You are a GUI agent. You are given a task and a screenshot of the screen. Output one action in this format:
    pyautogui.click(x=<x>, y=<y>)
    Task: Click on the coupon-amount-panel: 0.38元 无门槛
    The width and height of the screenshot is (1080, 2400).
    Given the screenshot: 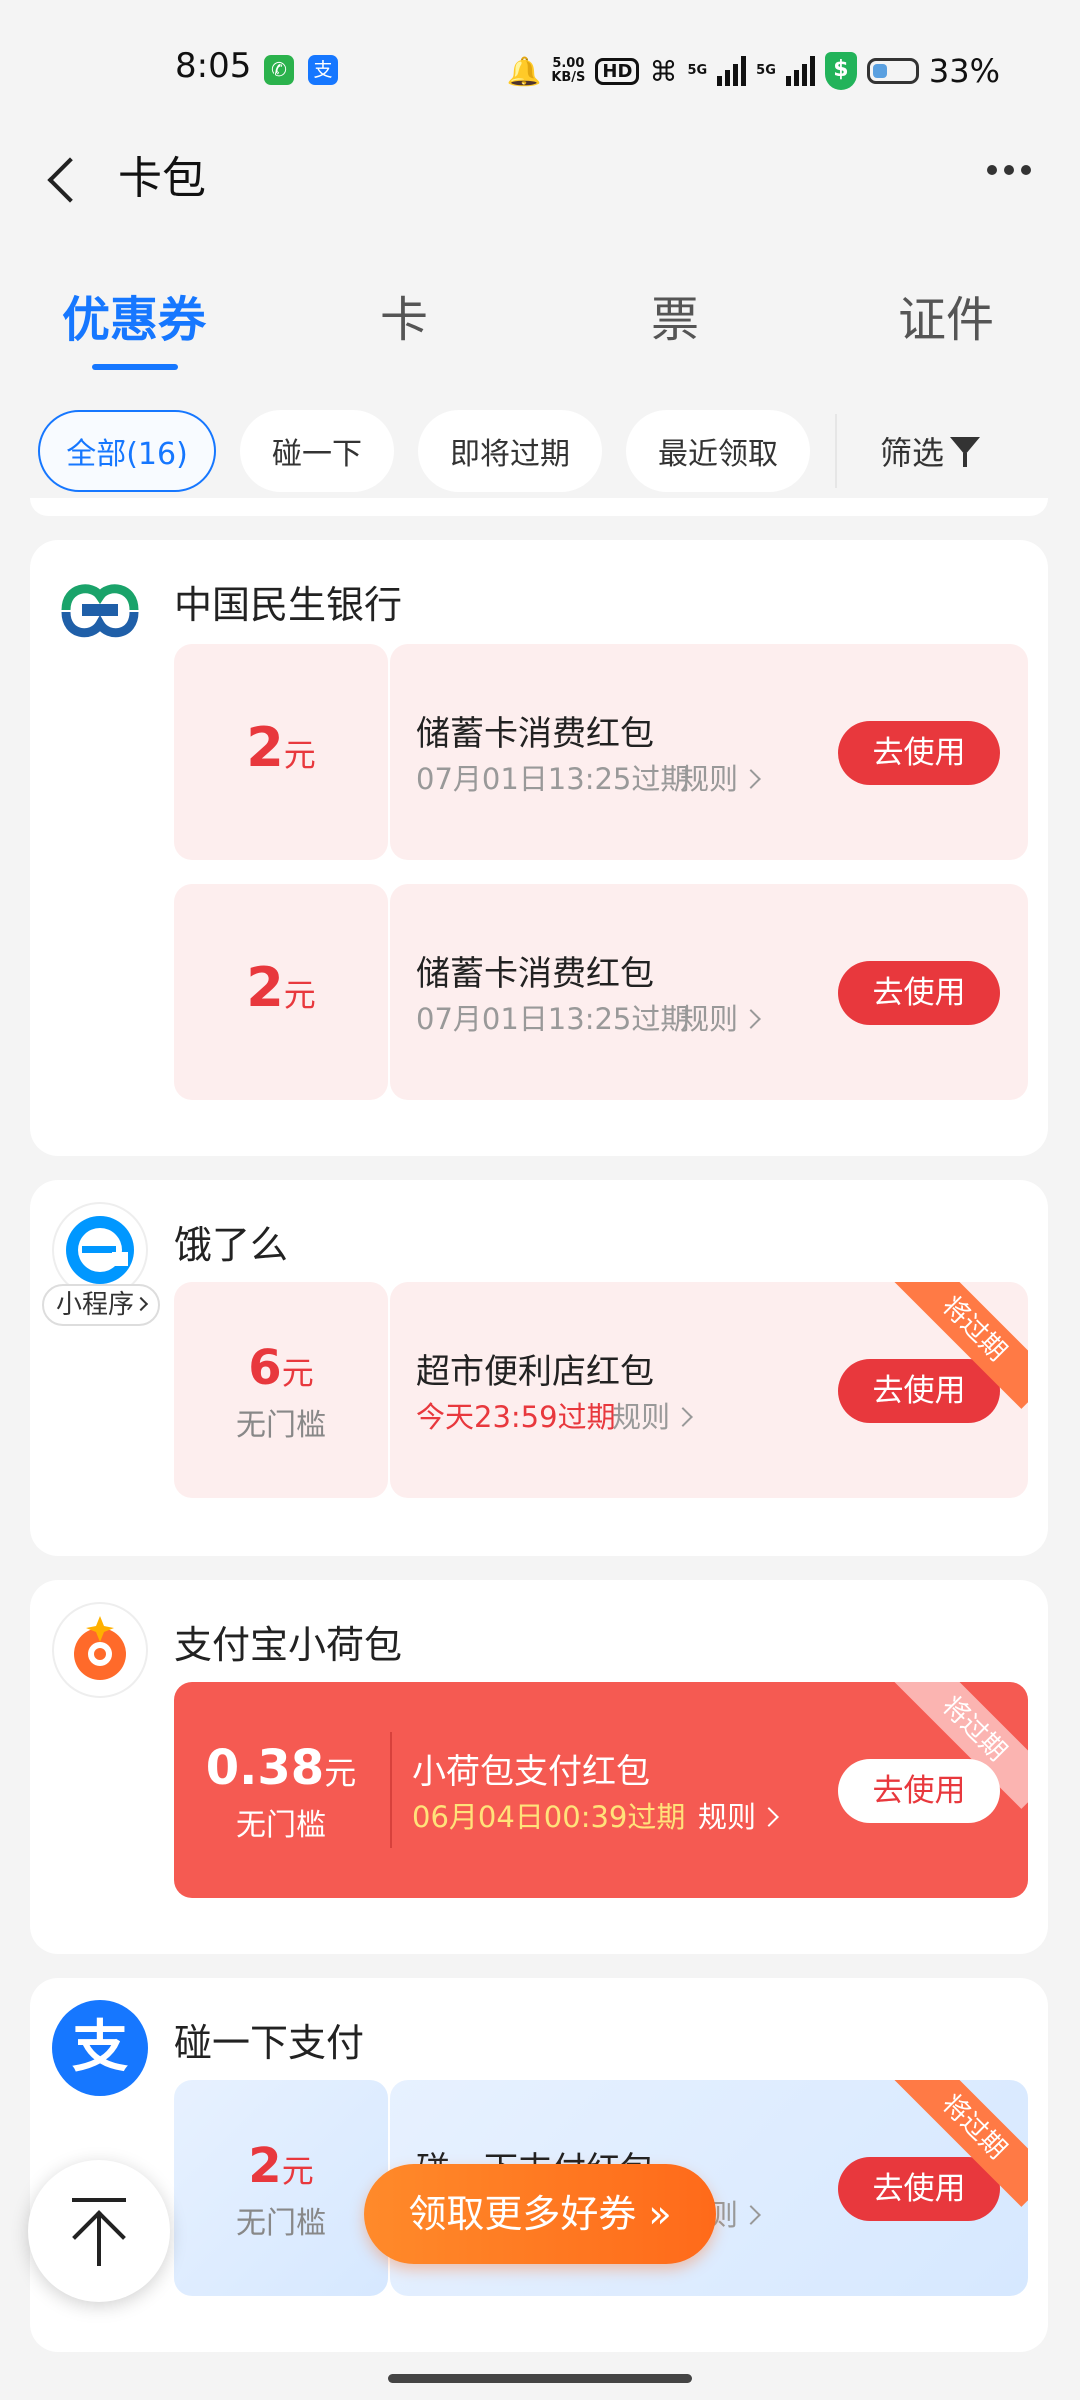 What is the action you would take?
    pyautogui.click(x=282, y=1790)
    